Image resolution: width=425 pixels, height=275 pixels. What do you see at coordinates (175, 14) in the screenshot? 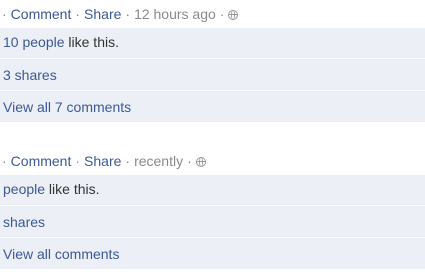
I see `post-timestamp: 12 hours ago` at bounding box center [175, 14].